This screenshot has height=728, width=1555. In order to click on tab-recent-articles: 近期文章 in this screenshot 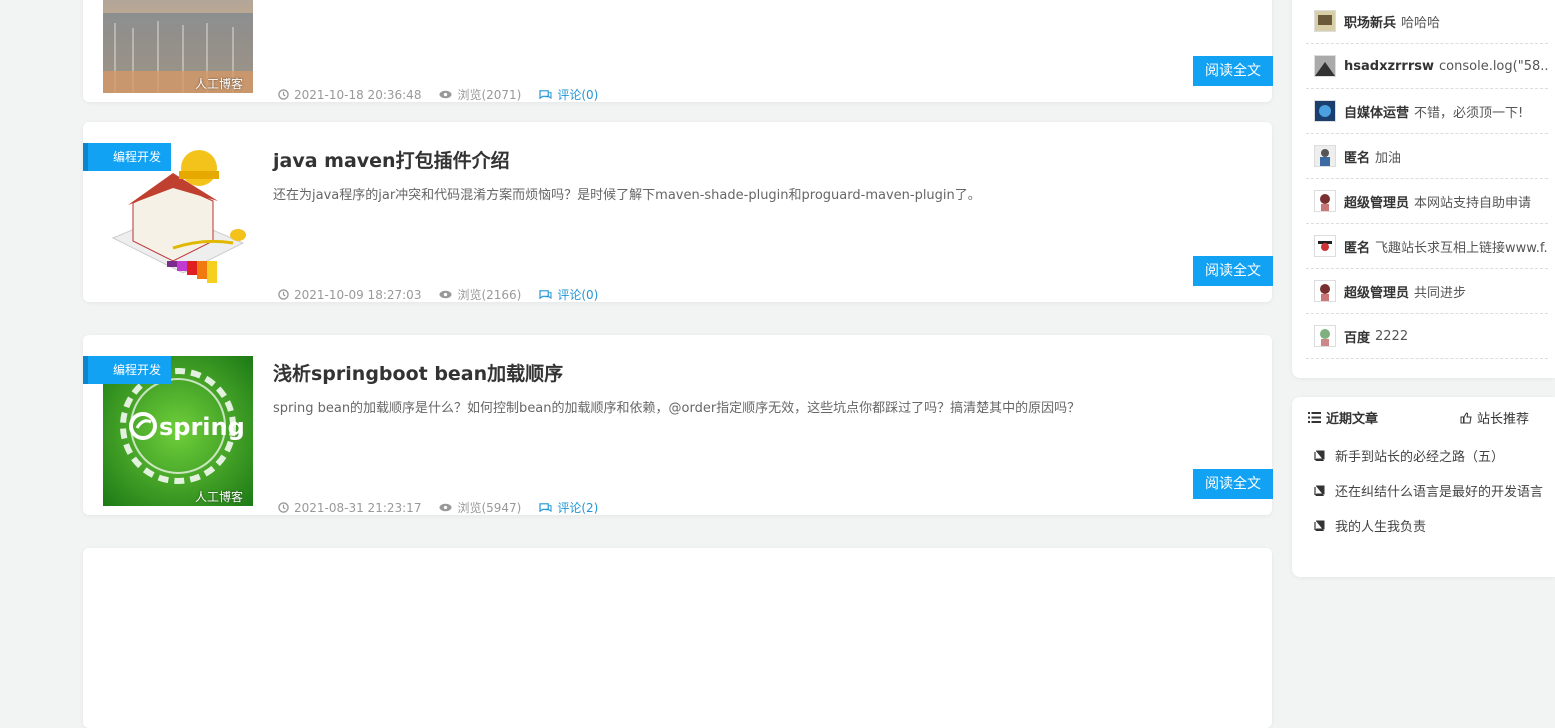, I will do `click(1343, 417)`.